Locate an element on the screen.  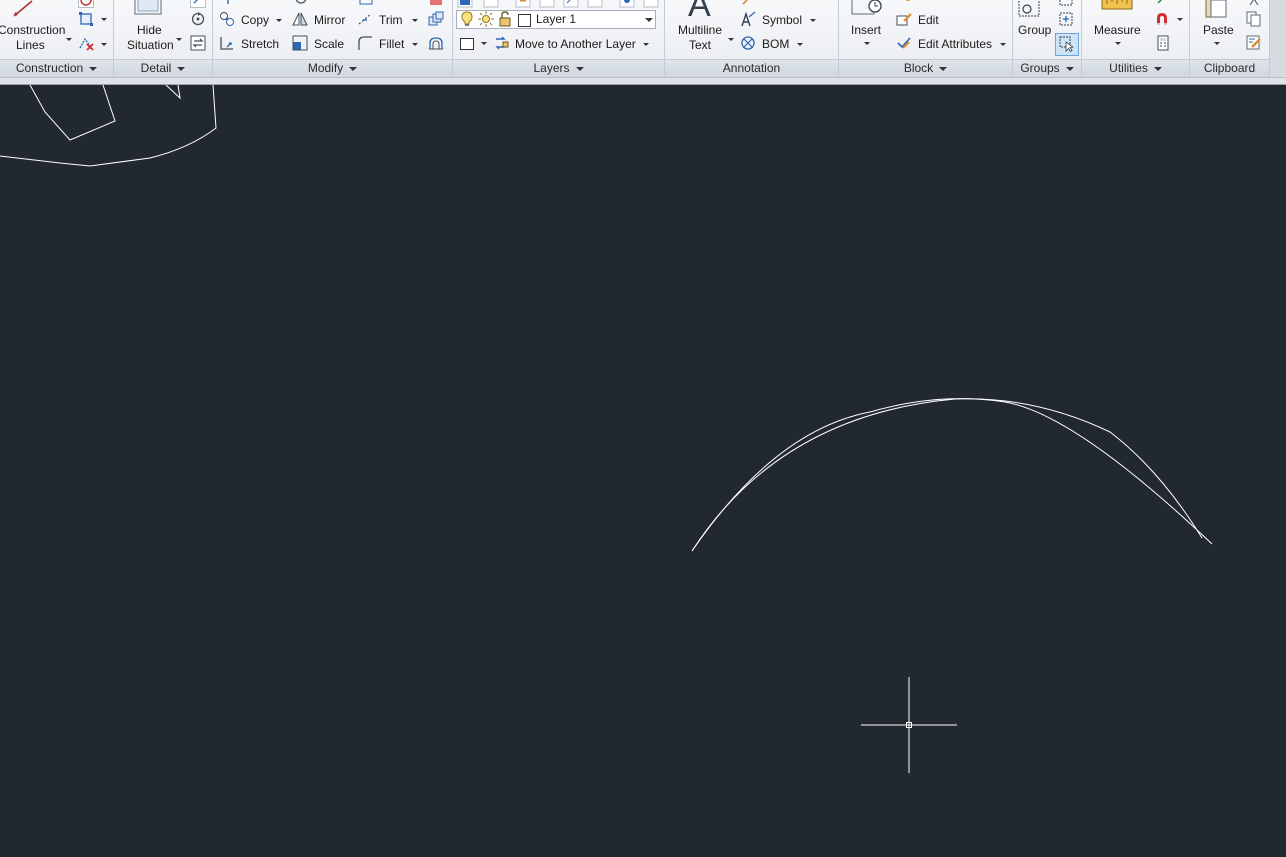
copy-button: Copy is located at coordinates (252, 19).